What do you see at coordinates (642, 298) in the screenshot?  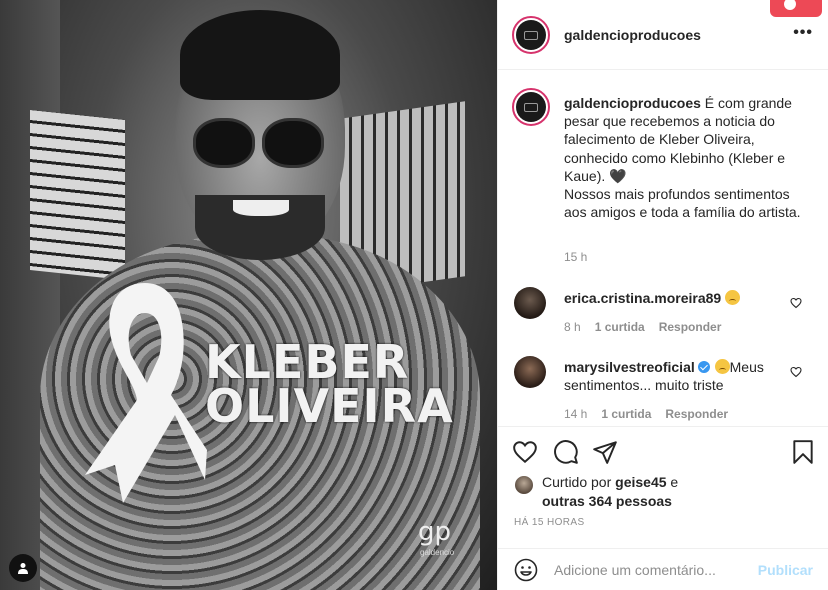 I see `comment-username: erica.cristina.moreira89` at bounding box center [642, 298].